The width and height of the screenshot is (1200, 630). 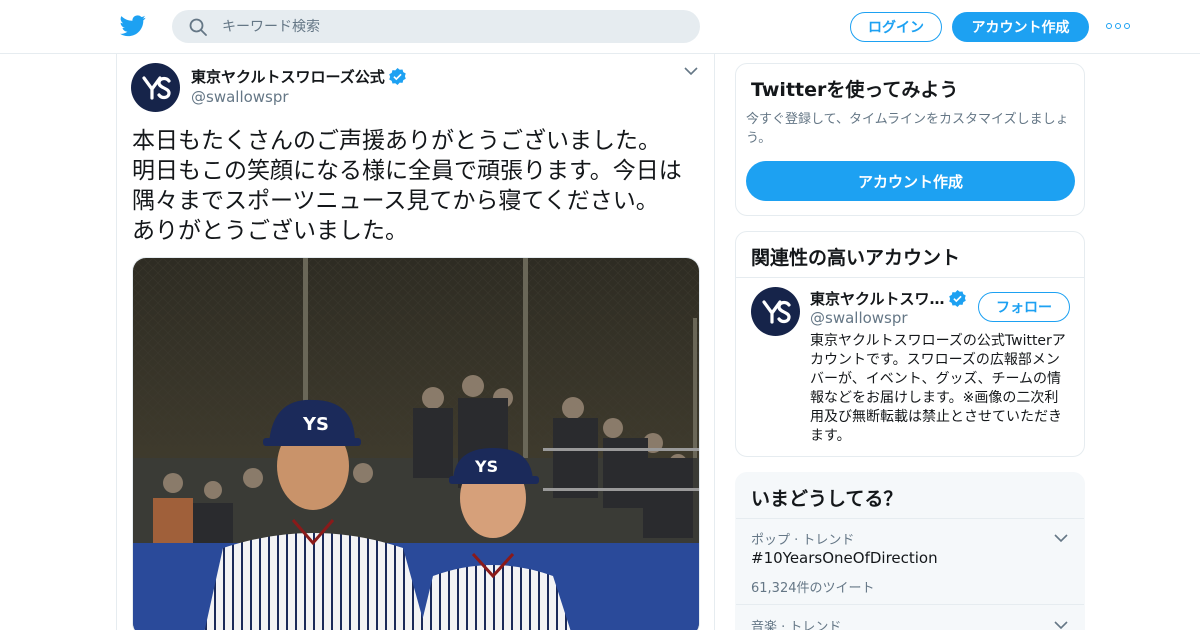 What do you see at coordinates (859, 318) in the screenshot?
I see `related-account-handle: @swallowspr` at bounding box center [859, 318].